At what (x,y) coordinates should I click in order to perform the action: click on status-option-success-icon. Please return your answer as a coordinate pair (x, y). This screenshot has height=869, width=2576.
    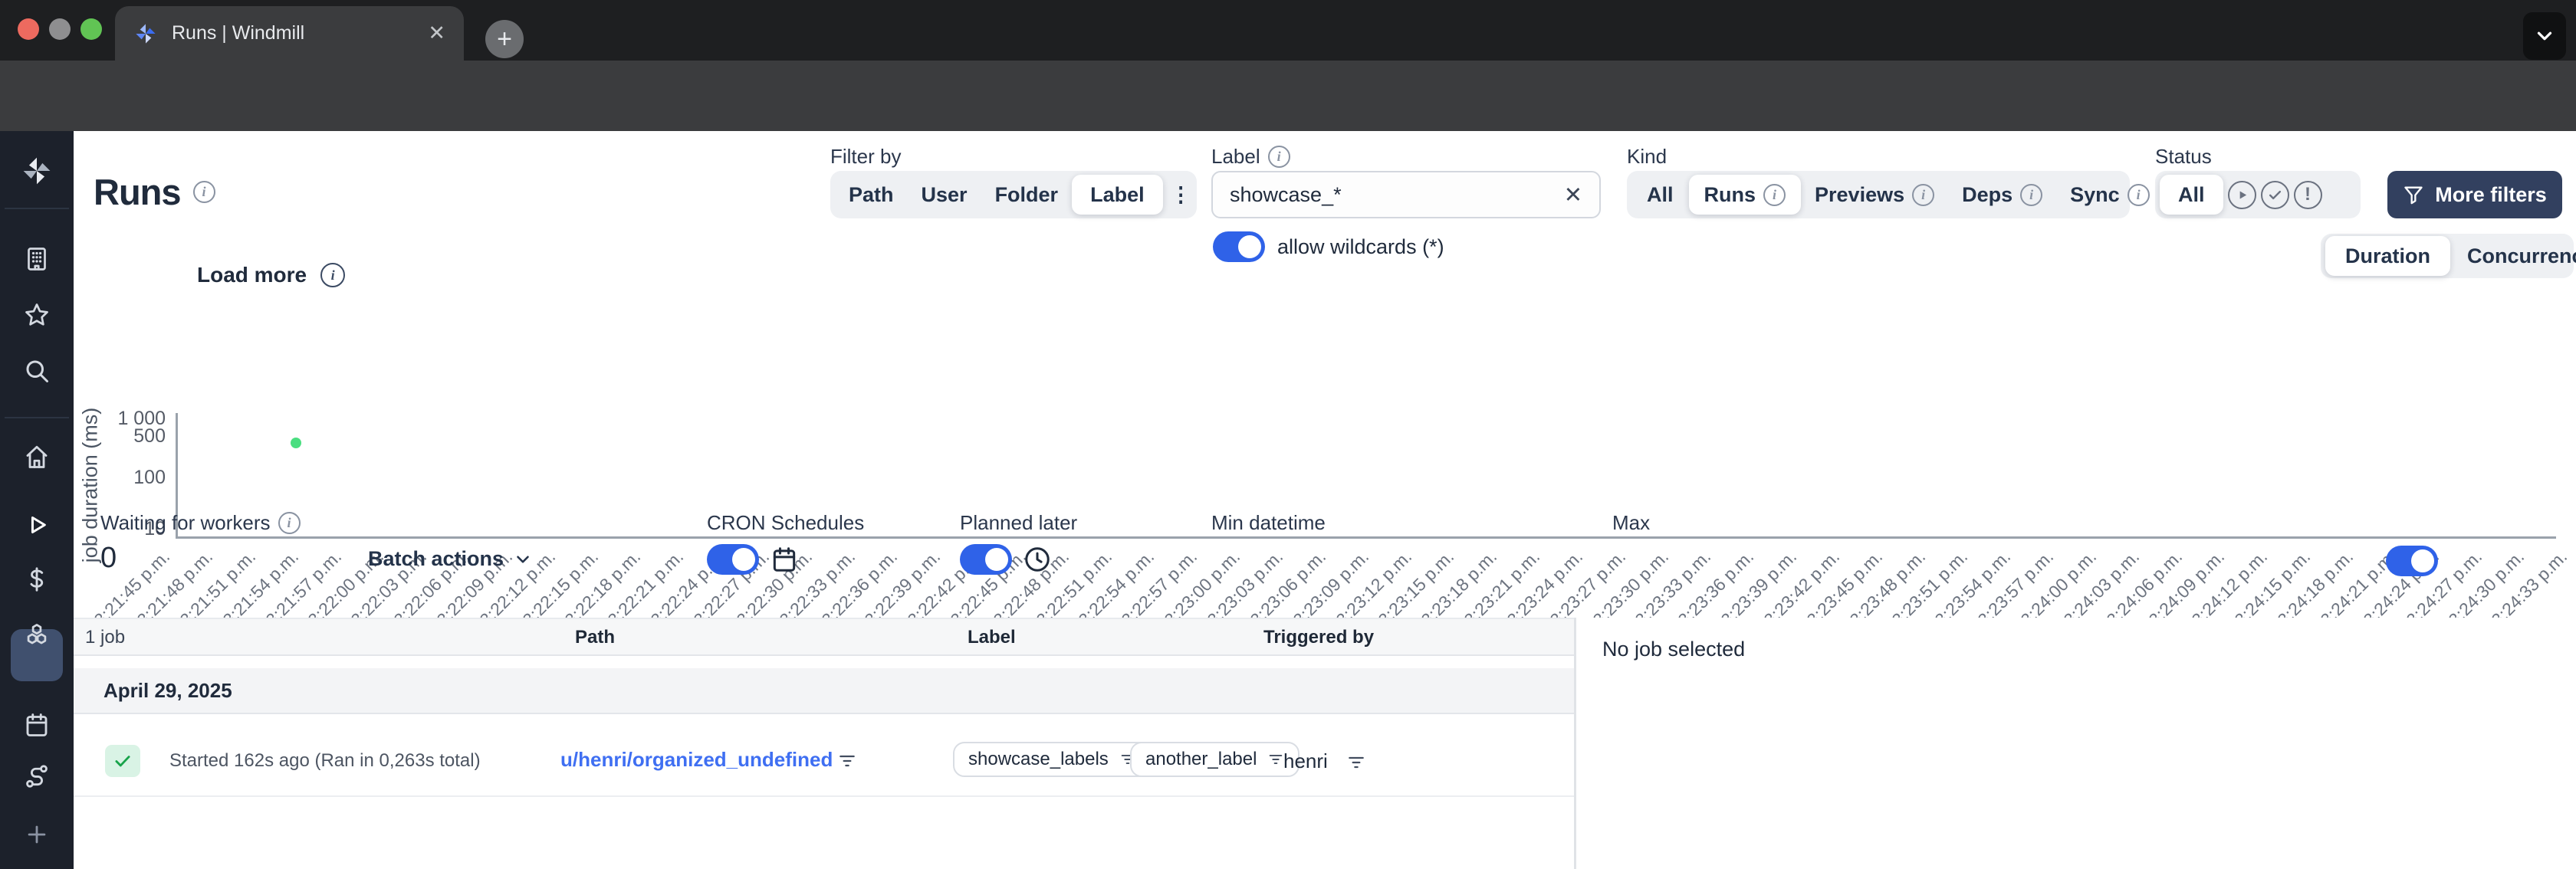
    Looking at the image, I should click on (2274, 194).